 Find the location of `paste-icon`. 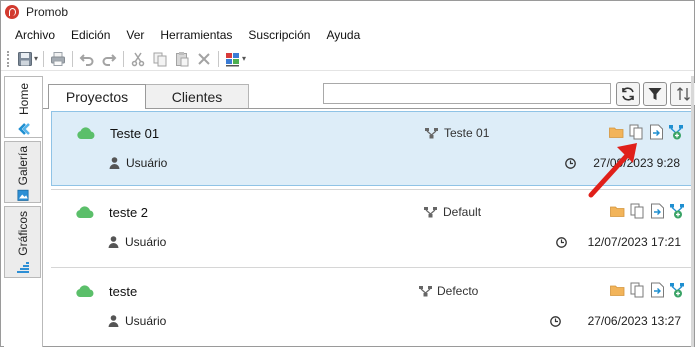

paste-icon is located at coordinates (182, 59).